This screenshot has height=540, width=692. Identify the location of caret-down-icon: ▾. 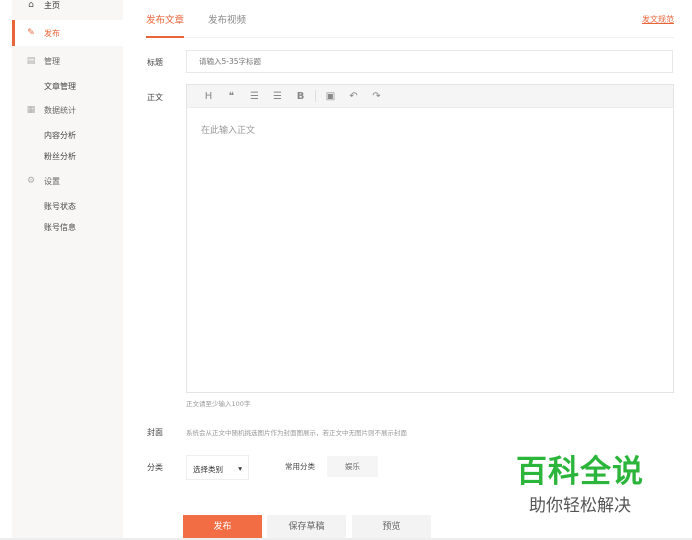
(240, 468).